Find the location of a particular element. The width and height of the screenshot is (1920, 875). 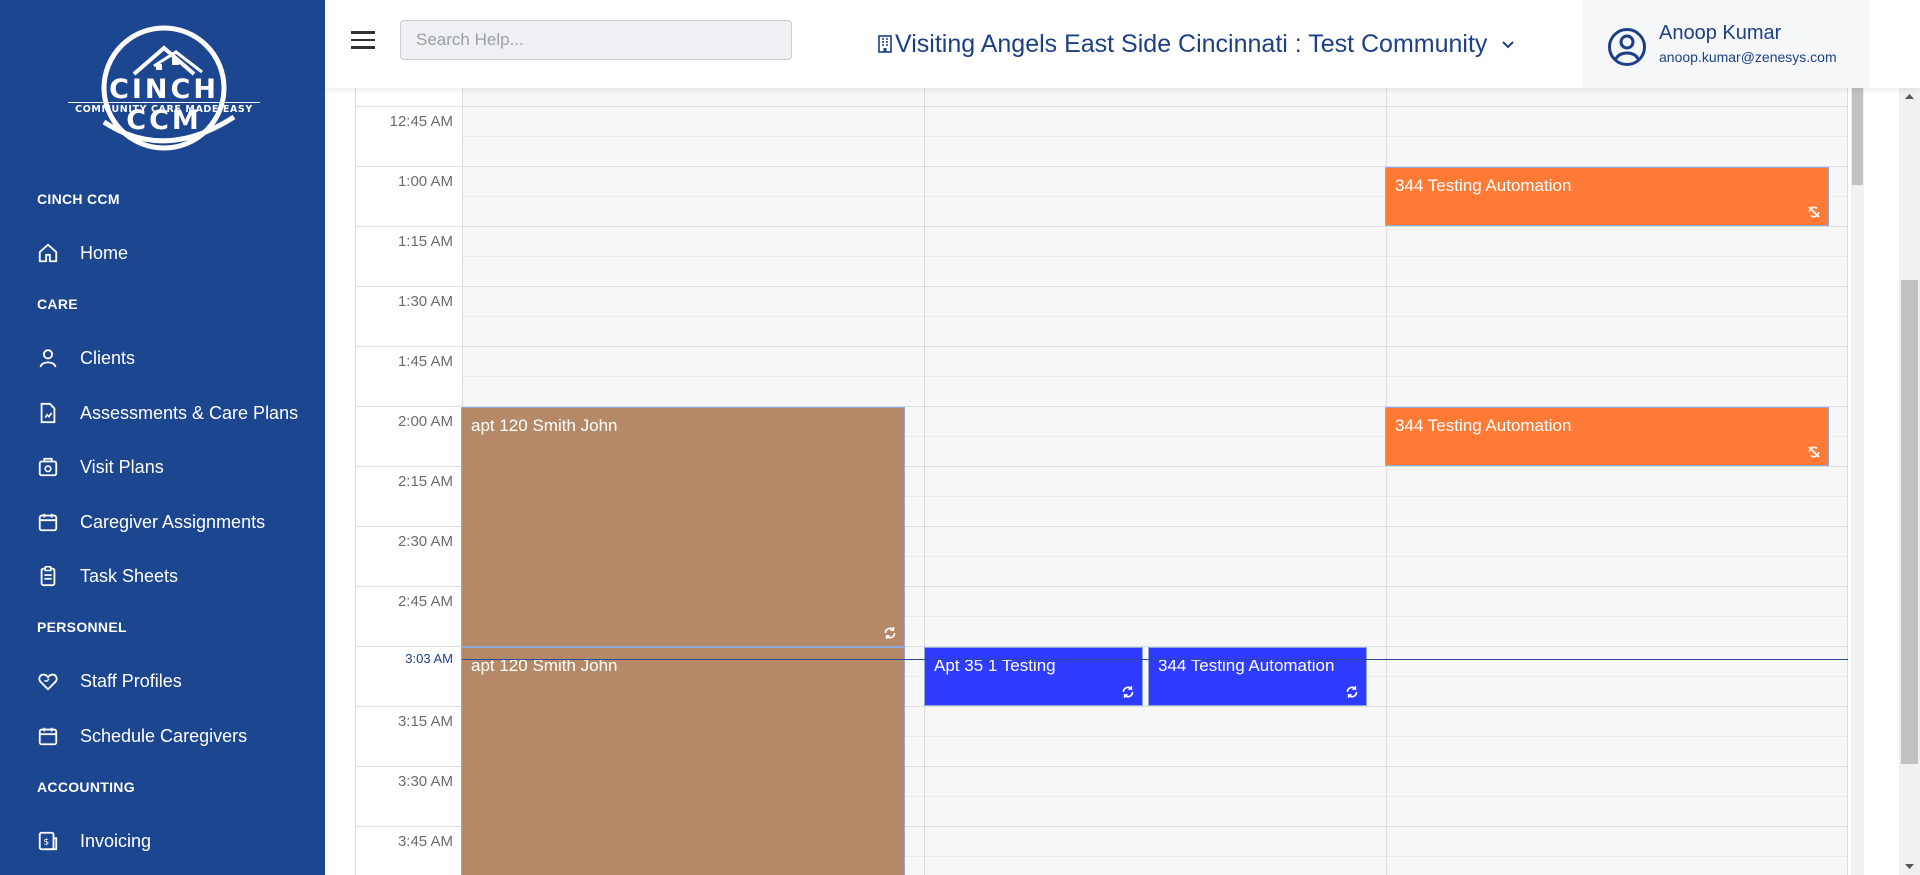

column-divider is located at coordinates (924, 481).